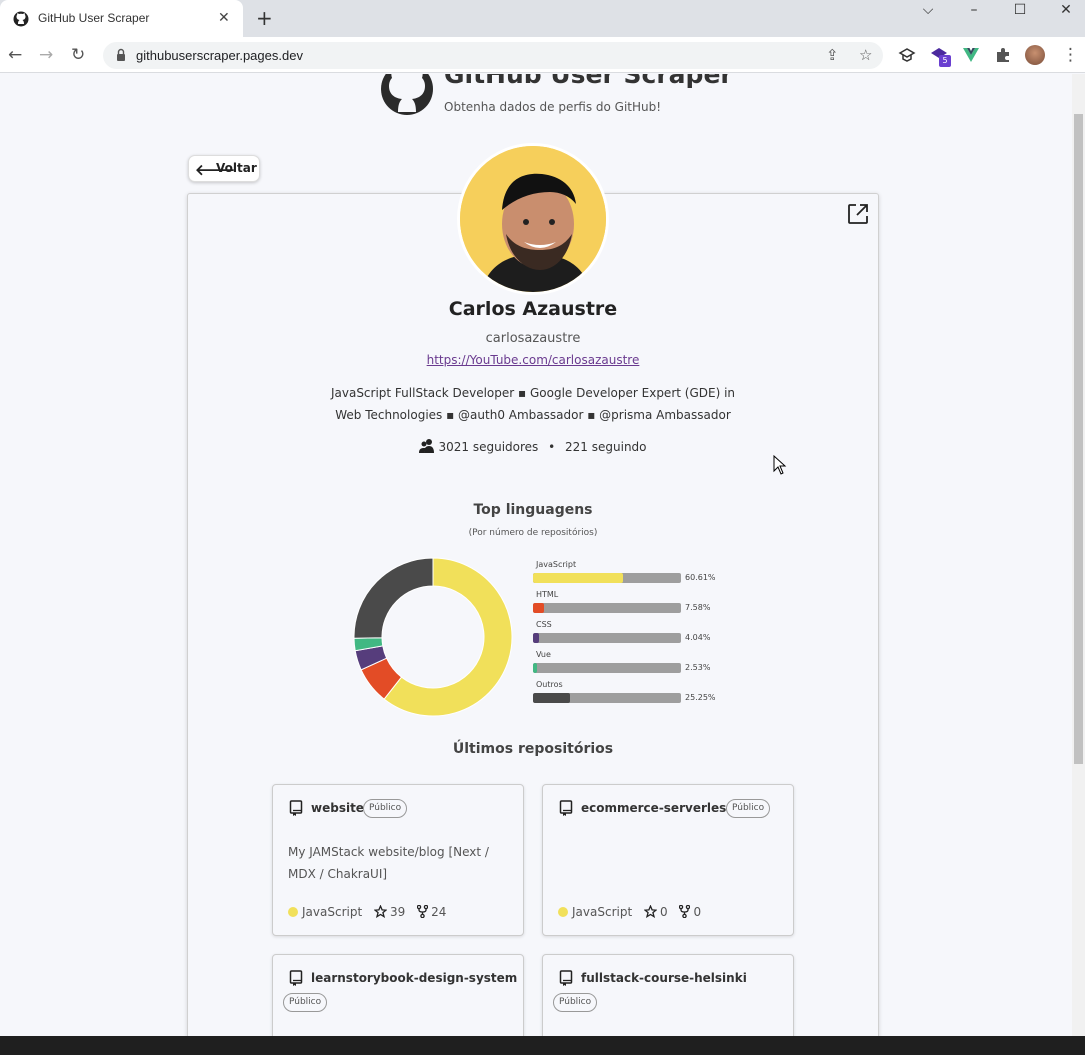 Image resolution: width=1085 pixels, height=1055 pixels. I want to click on url-text: githubuserscraper.pages.dev, so click(219, 55).